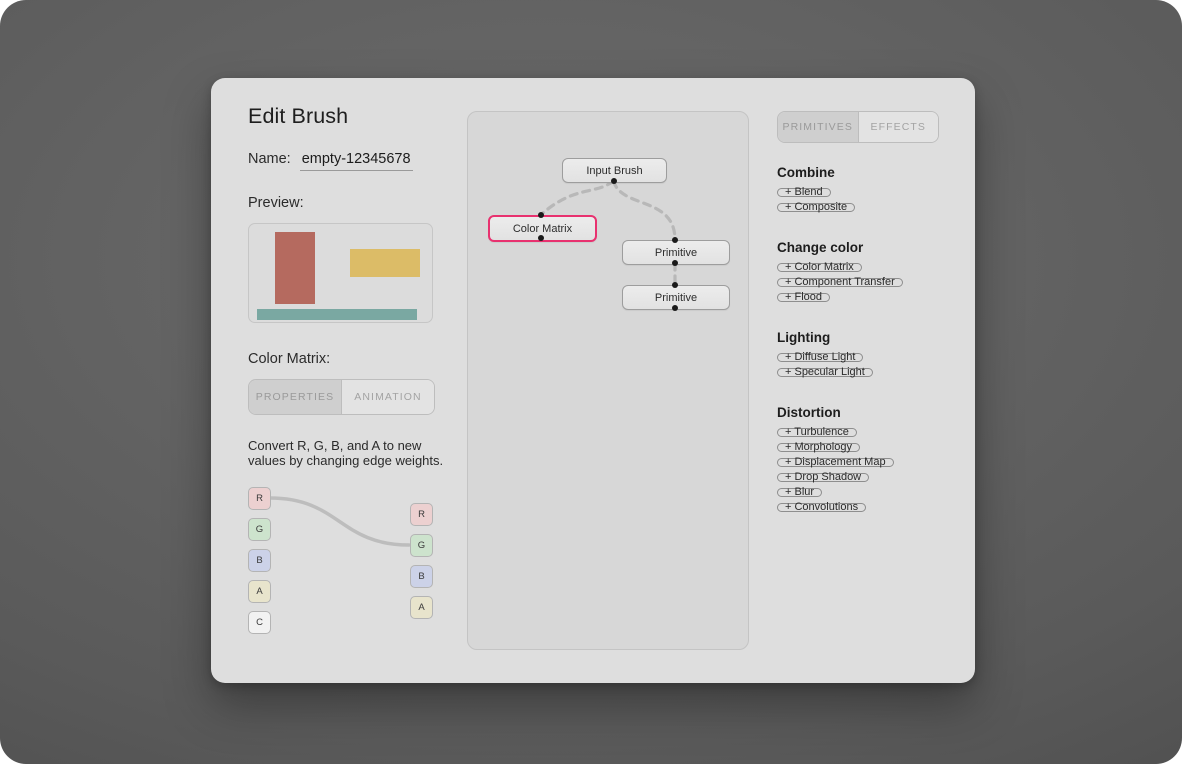 This screenshot has height=764, width=1182. I want to click on library-tabs: PRIMITIVES EFFECTS, so click(858, 127).